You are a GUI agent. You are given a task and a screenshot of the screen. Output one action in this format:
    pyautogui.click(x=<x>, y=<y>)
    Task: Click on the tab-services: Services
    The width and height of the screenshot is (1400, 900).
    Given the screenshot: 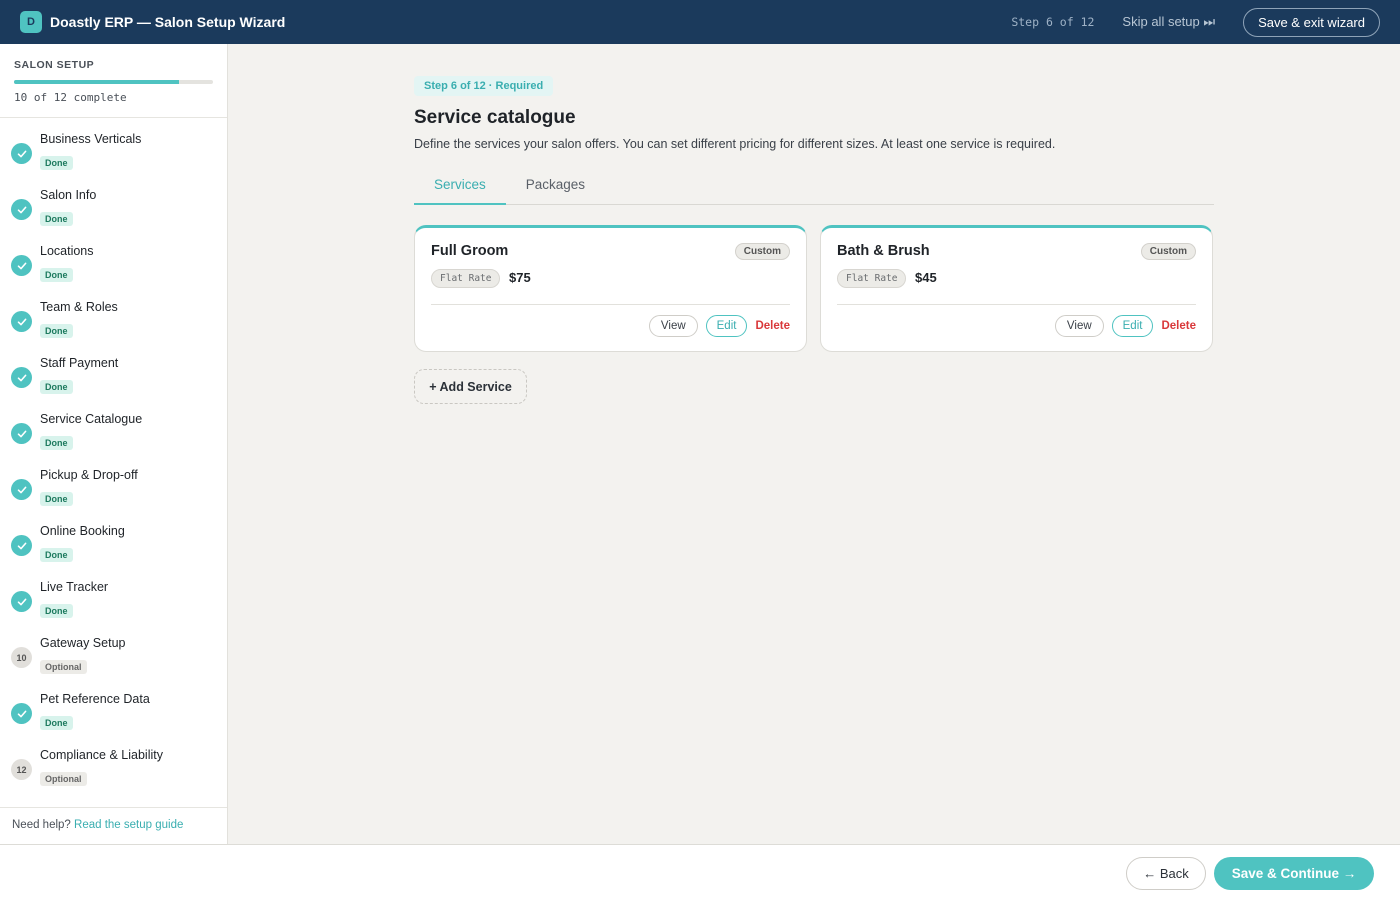 What is the action you would take?
    pyautogui.click(x=460, y=185)
    